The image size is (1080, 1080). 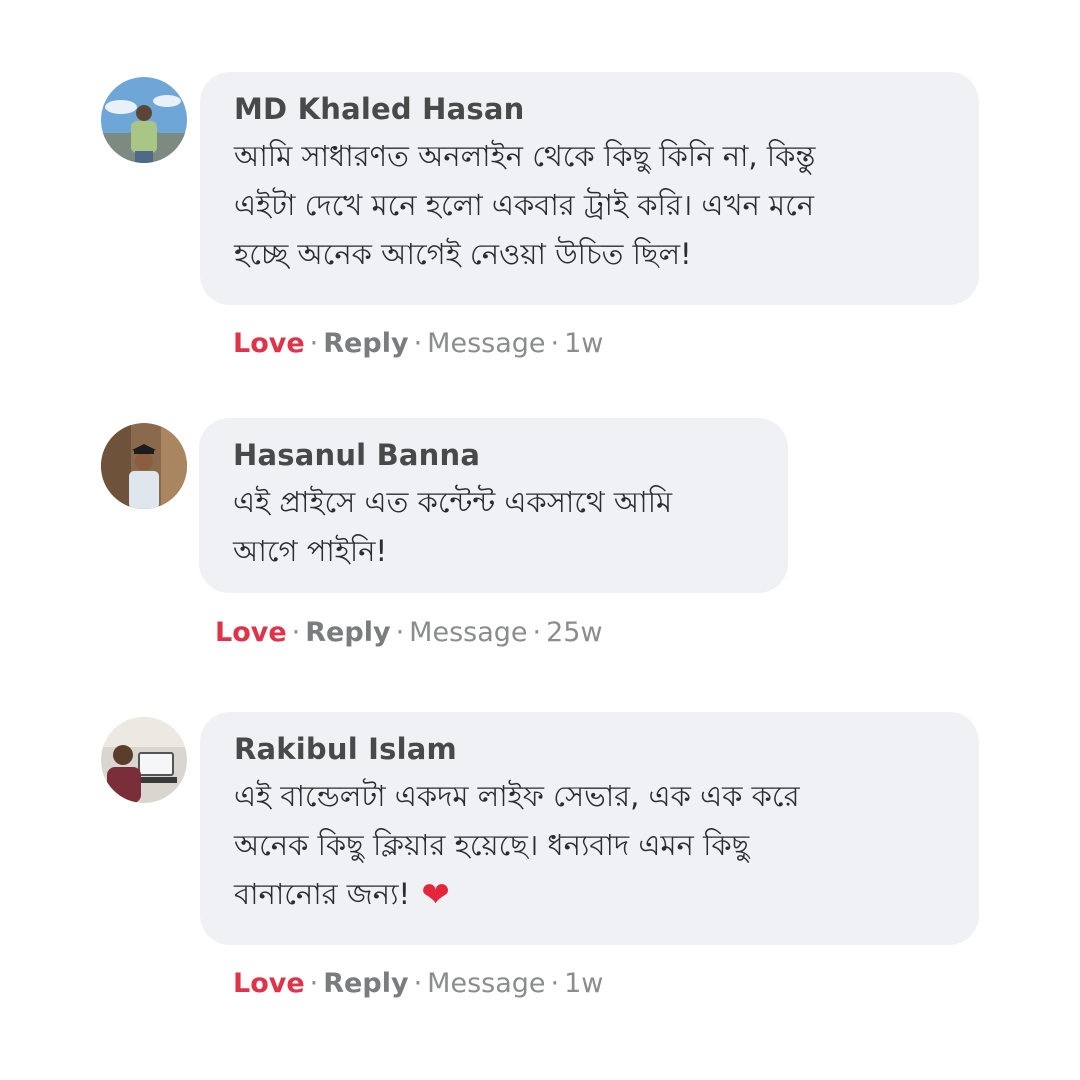 What do you see at coordinates (494, 455) in the screenshot?
I see `comment-author: Hasanul Banna` at bounding box center [494, 455].